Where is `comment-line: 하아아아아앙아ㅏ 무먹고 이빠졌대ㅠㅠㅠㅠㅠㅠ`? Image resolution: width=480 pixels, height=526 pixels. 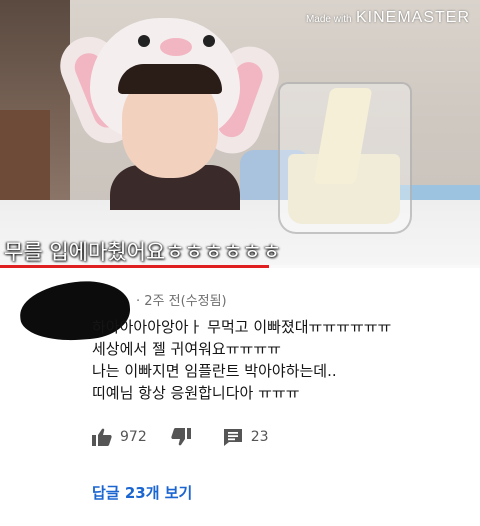 comment-line: 하아아아아앙아ㅏ 무먹고 이빠졌대ㅠㅠㅠㅠㅠㅠ is located at coordinates (242, 327).